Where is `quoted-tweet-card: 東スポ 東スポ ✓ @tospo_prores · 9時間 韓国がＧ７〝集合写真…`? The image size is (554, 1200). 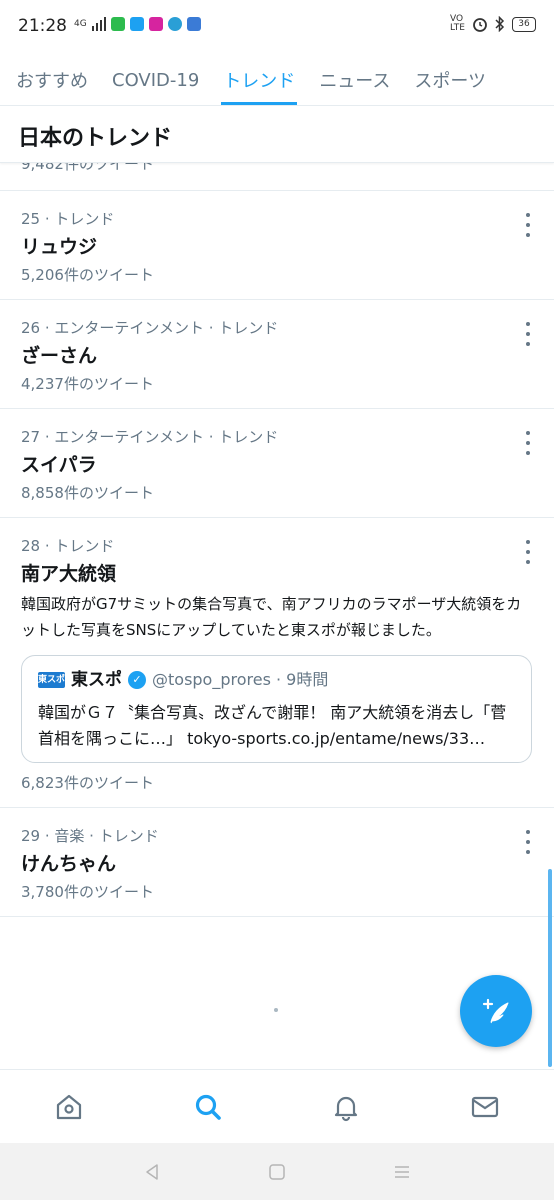
quoted-tweet-card: 東スポ 東スポ ✓ @tospo_prores · 9時間 韓国がＧ７〝集合写真… is located at coordinates (276, 709).